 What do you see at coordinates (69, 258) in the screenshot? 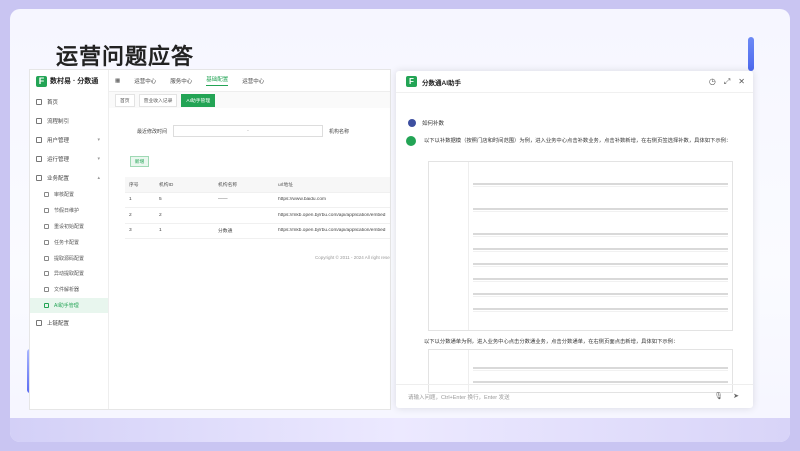
I see `sidebar-subitem: 提取源码配置` at bounding box center [69, 258].